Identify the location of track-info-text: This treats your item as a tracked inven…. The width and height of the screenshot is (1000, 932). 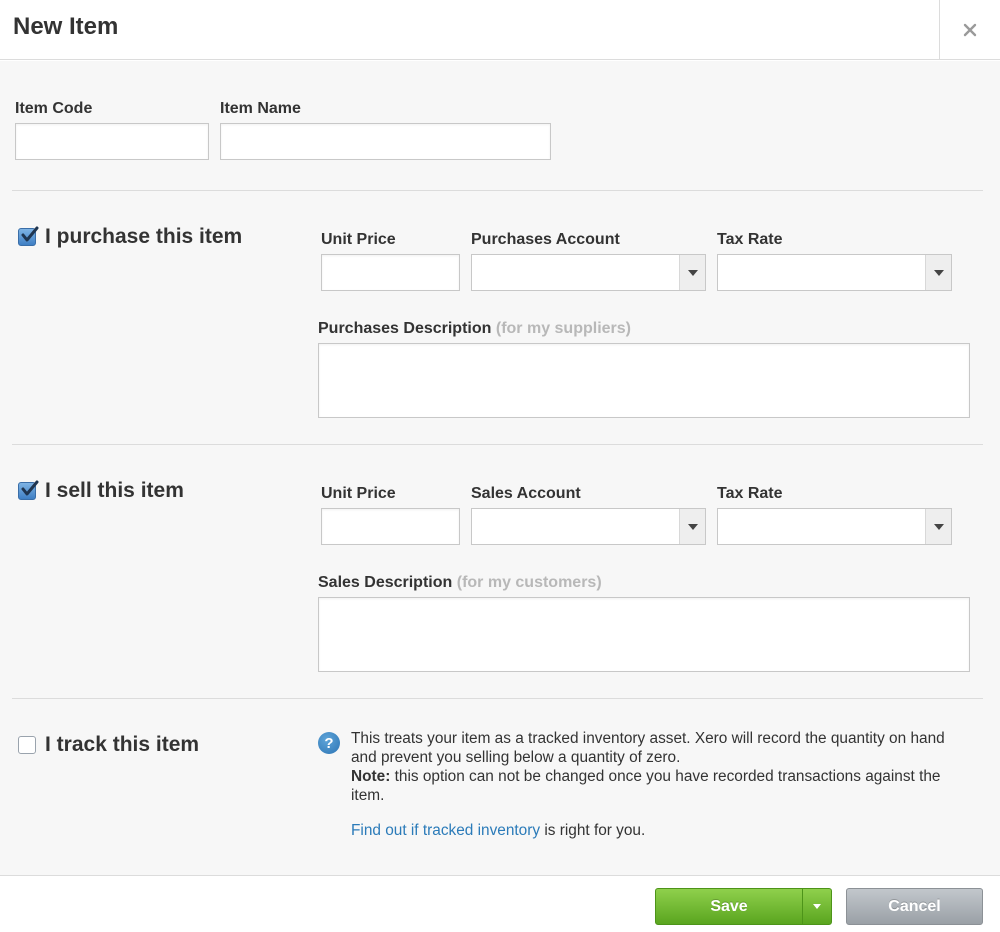
(656, 767).